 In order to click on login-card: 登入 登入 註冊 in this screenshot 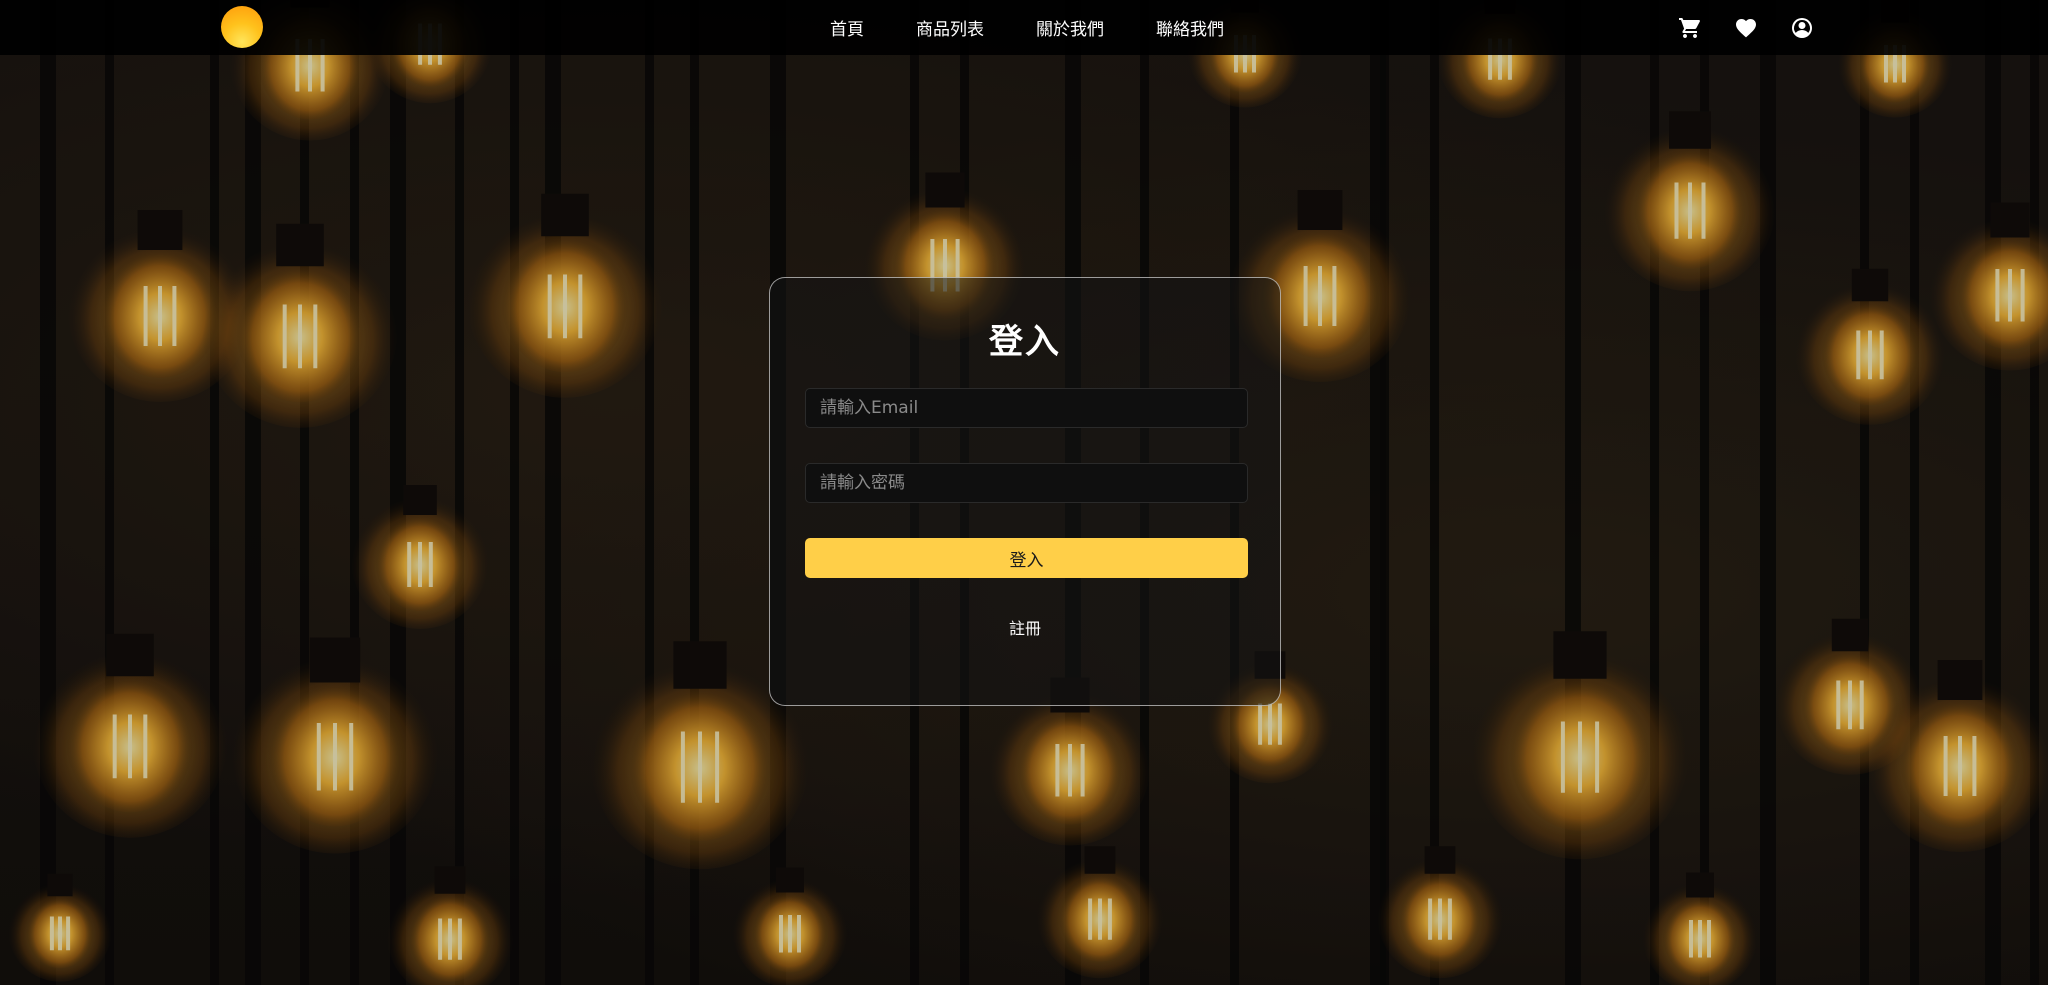, I will do `click(1025, 491)`.